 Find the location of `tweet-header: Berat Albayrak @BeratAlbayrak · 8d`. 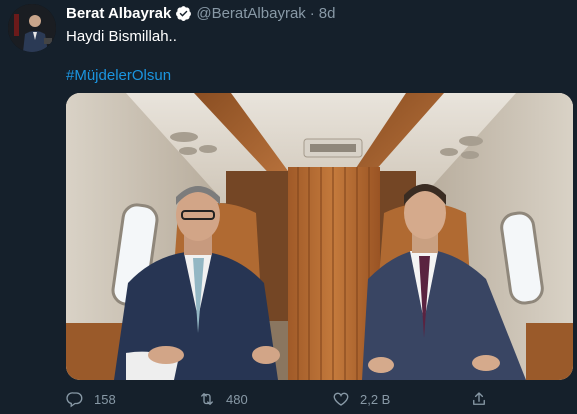

tweet-header: Berat Albayrak @BeratAlbayrak · 8d is located at coordinates (200, 13).